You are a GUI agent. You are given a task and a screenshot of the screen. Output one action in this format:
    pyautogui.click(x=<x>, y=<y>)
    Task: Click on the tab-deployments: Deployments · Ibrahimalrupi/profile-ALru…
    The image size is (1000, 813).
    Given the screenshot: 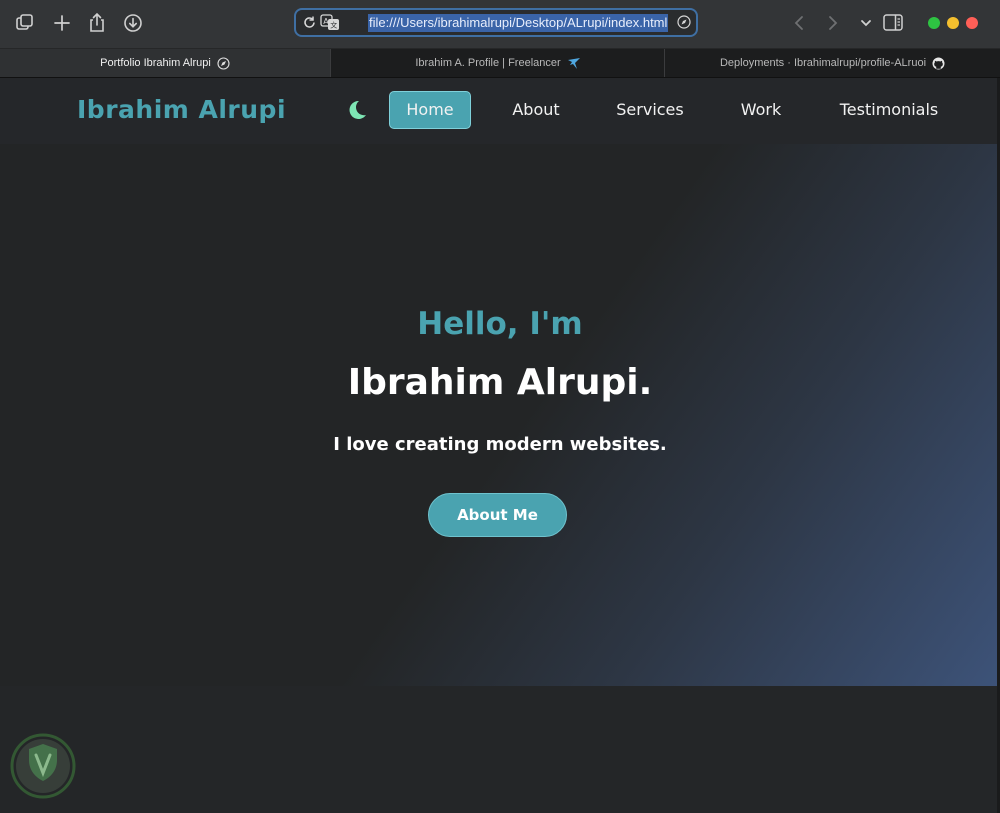 What is the action you would take?
    pyautogui.click(x=832, y=63)
    